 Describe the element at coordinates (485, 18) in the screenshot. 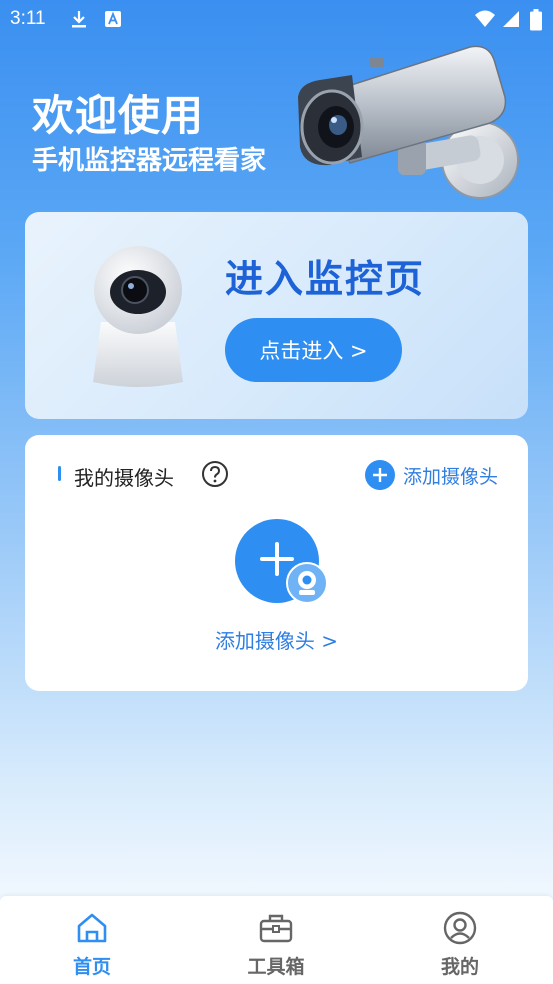

I see `wifi-icon` at that location.